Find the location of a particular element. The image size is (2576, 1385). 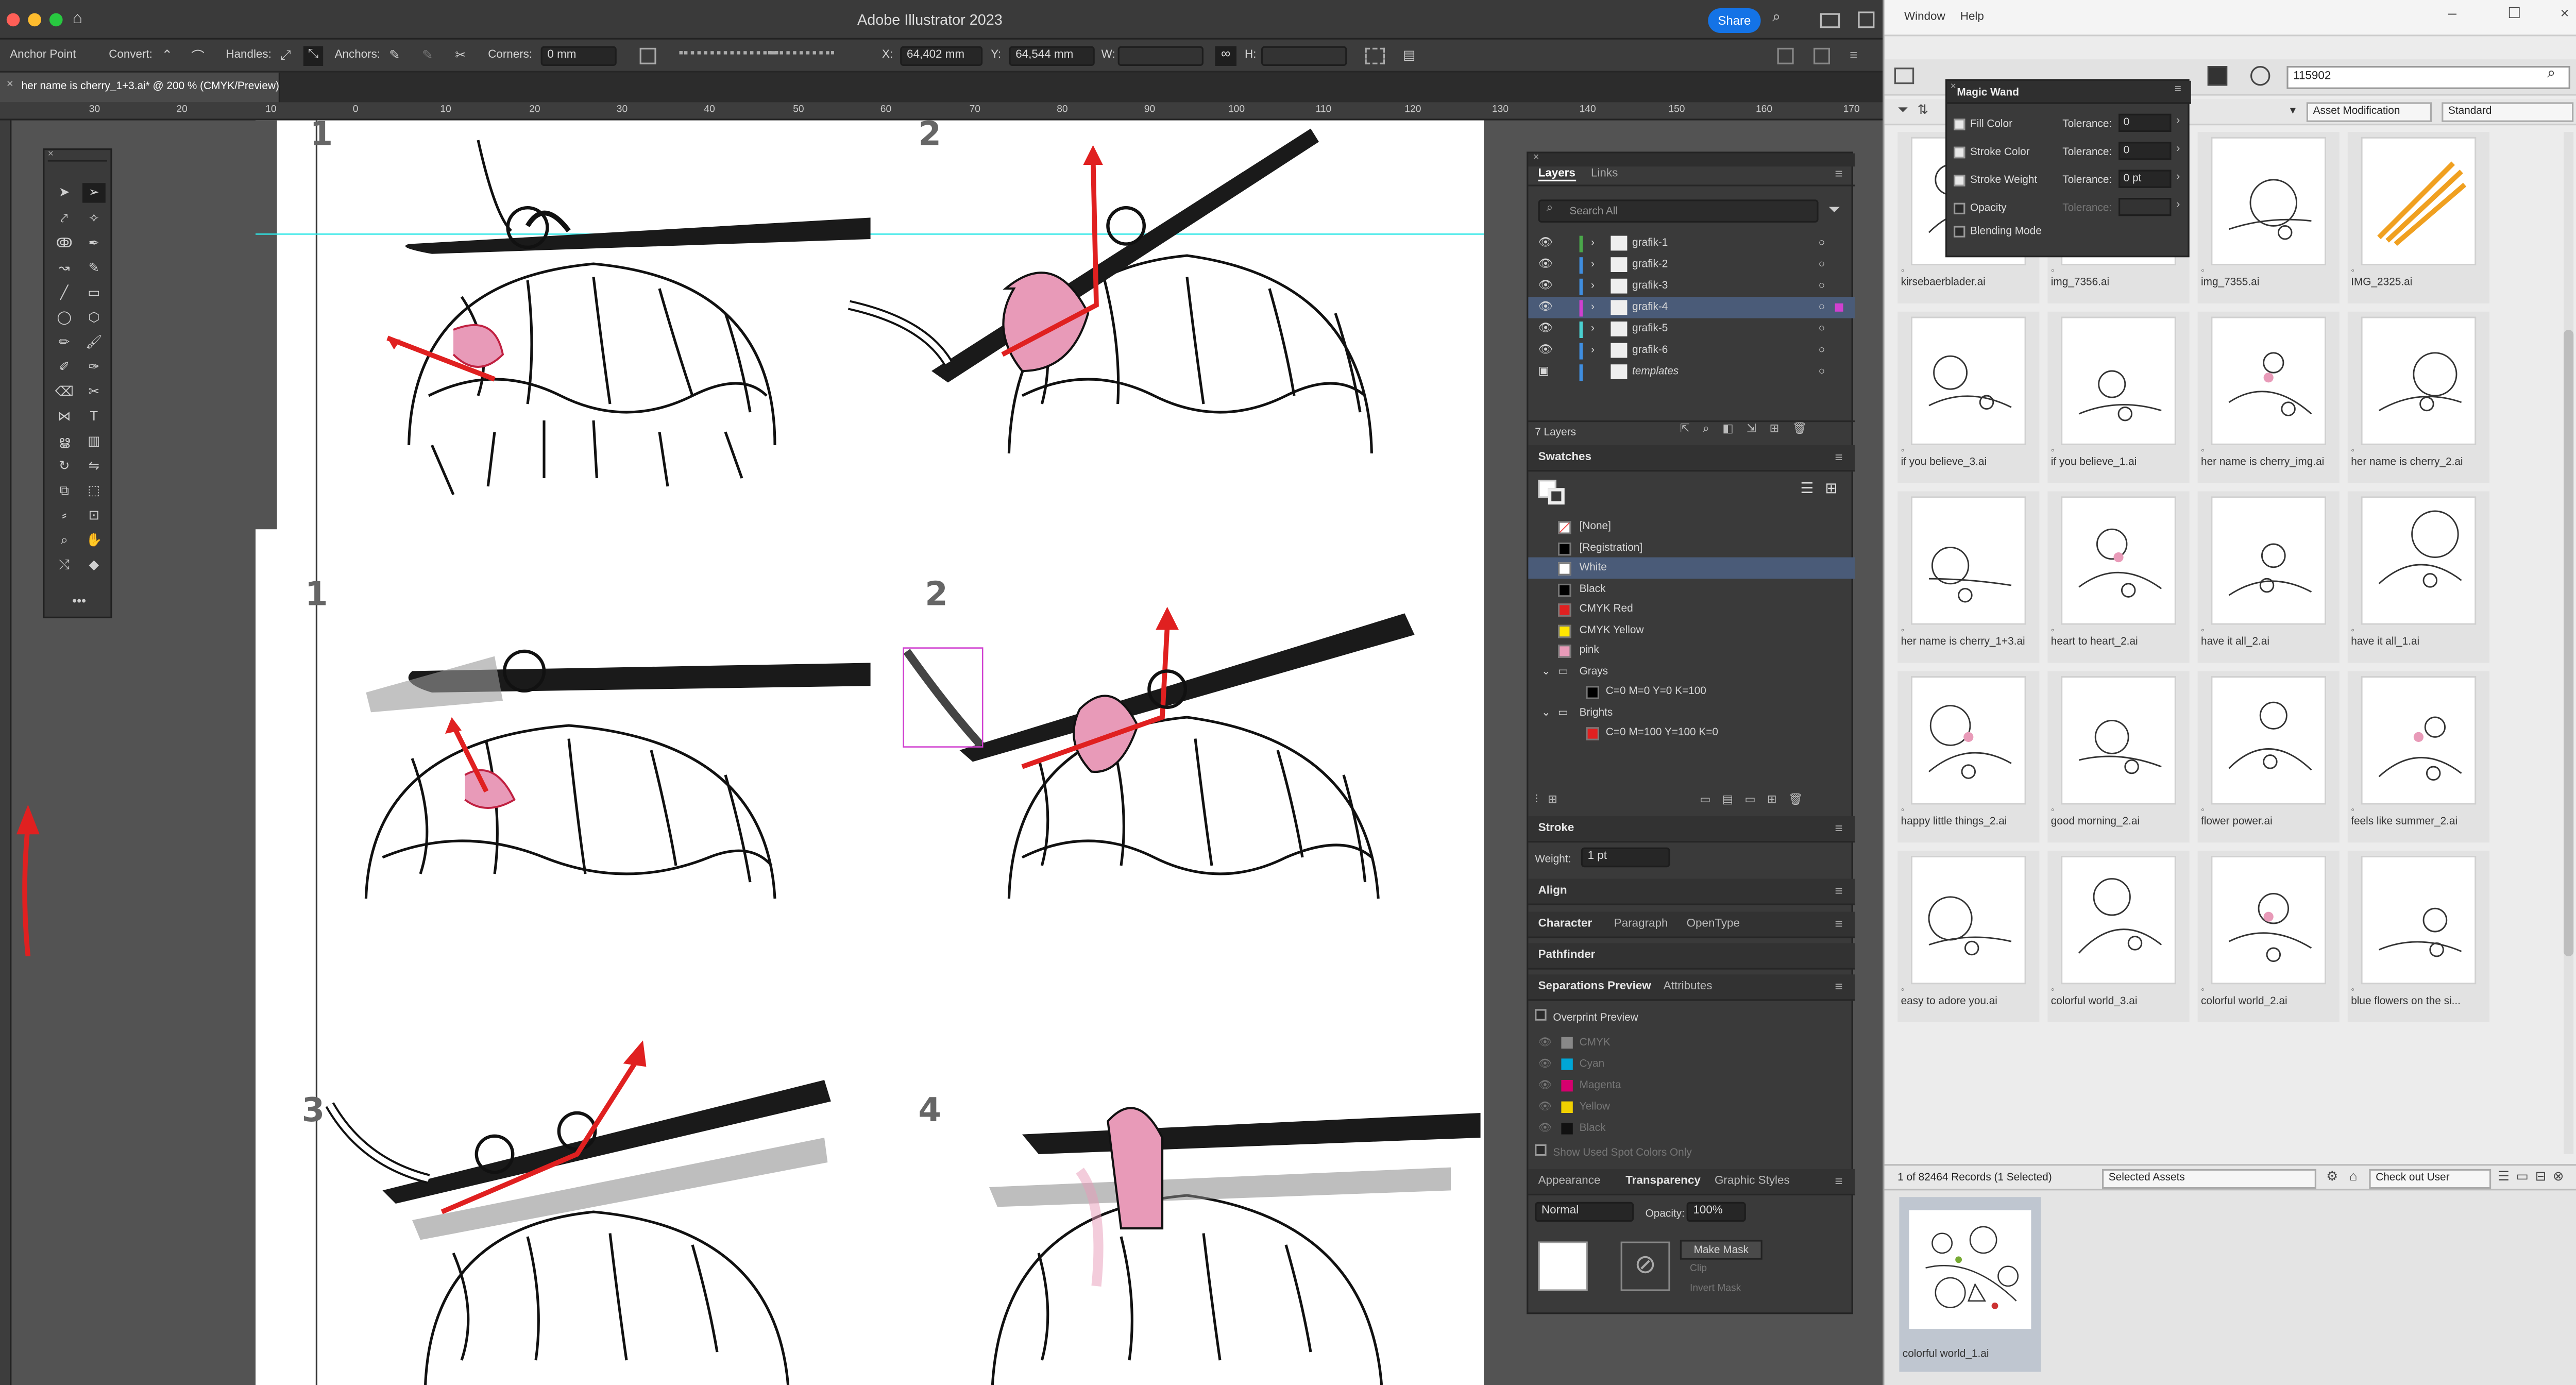

layer-name: grafik-5 is located at coordinates (1650, 329).